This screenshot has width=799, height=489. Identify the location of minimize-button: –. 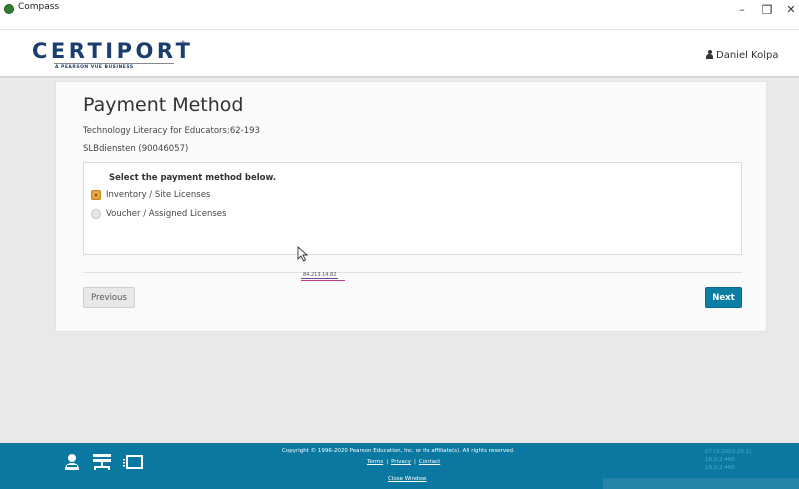
(742, 10).